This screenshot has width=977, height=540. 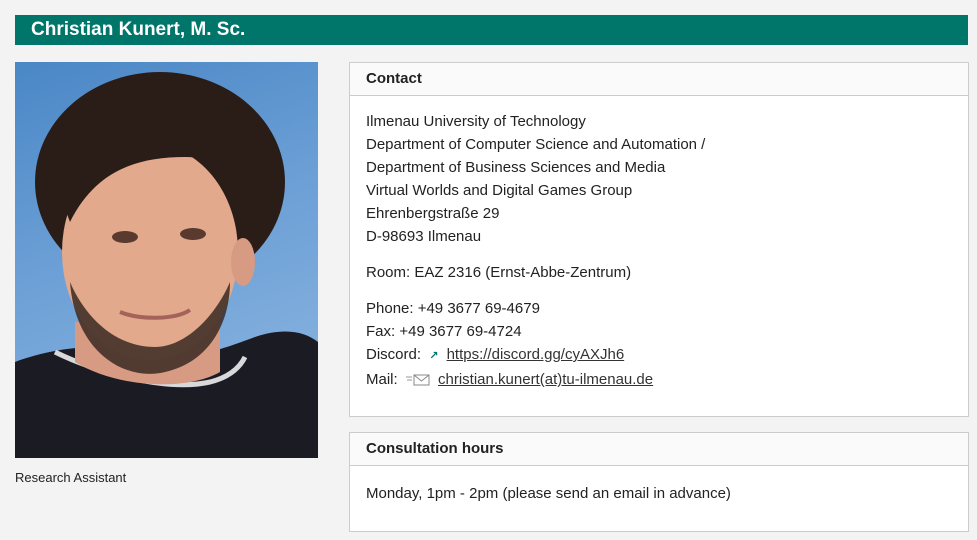 What do you see at coordinates (71, 477) in the screenshot?
I see `photo-caption: Research Assistant` at bounding box center [71, 477].